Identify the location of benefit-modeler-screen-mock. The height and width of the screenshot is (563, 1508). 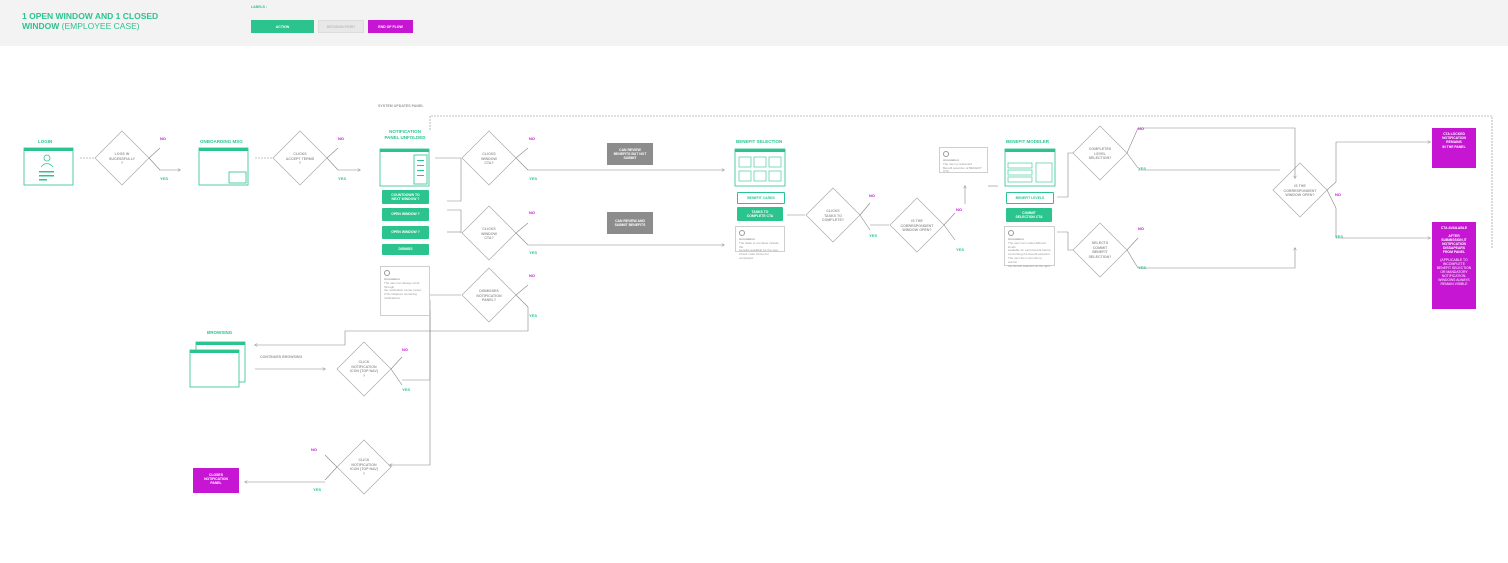
(1030, 167).